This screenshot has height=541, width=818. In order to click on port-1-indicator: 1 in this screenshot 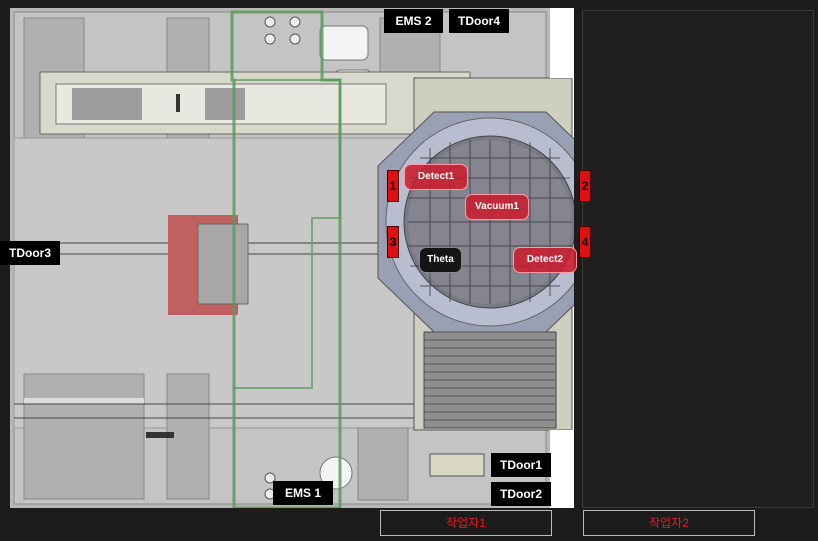, I will do `click(393, 186)`.